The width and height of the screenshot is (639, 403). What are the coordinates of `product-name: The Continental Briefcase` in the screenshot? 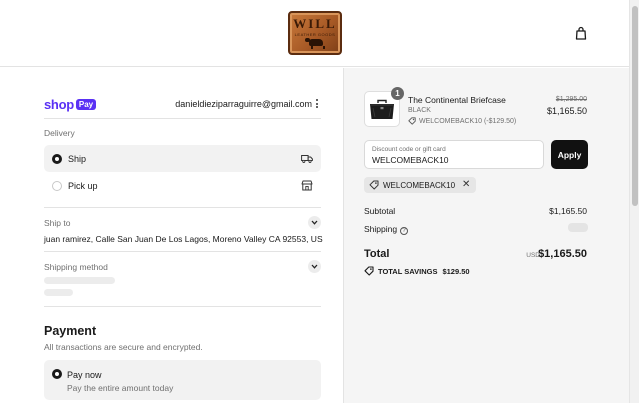 It's located at (457, 100).